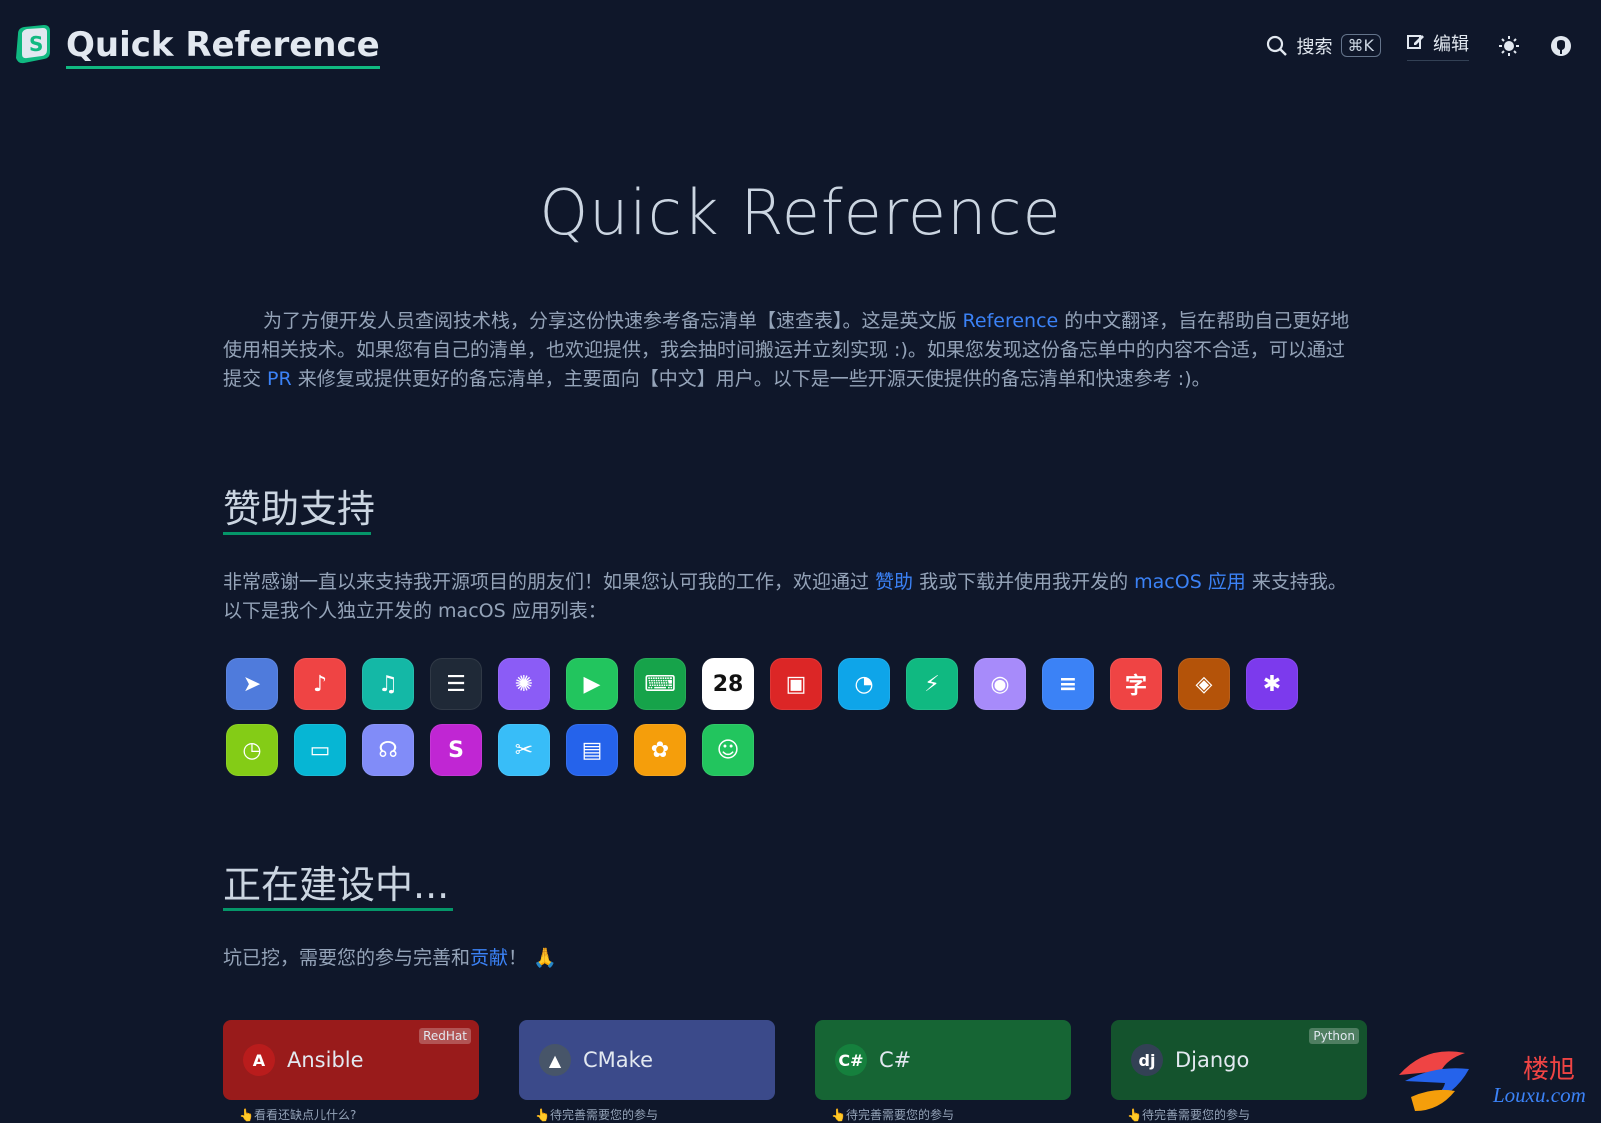 This screenshot has height=1123, width=1601. I want to click on watermark-cn-text: 楼旭, so click(1549, 1070).